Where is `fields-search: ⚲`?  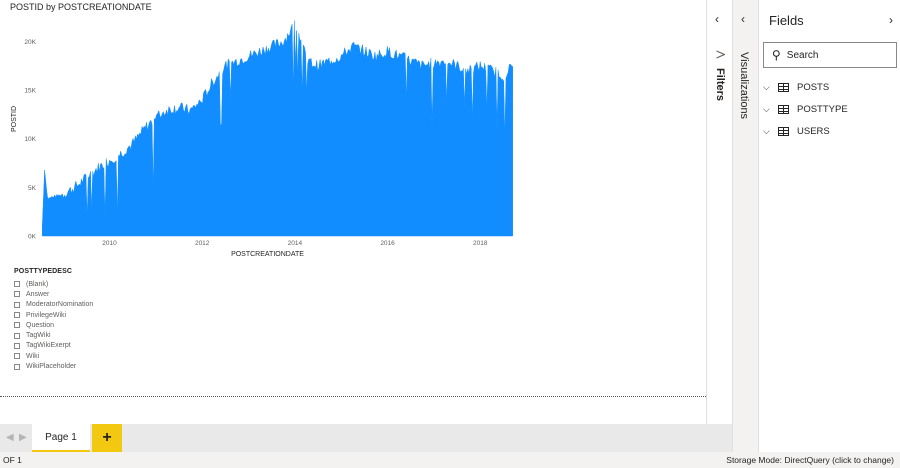 fields-search: ⚲ is located at coordinates (830, 55).